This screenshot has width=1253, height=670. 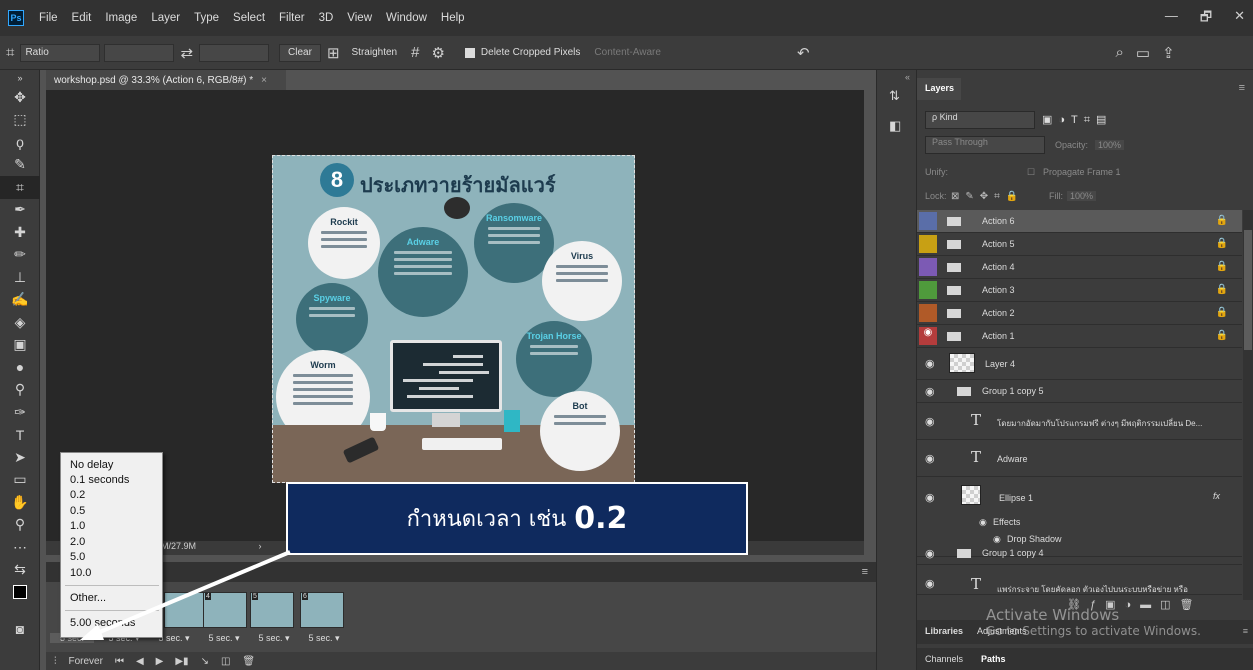 What do you see at coordinates (86, 661) in the screenshot?
I see `loop-select: Forever` at bounding box center [86, 661].